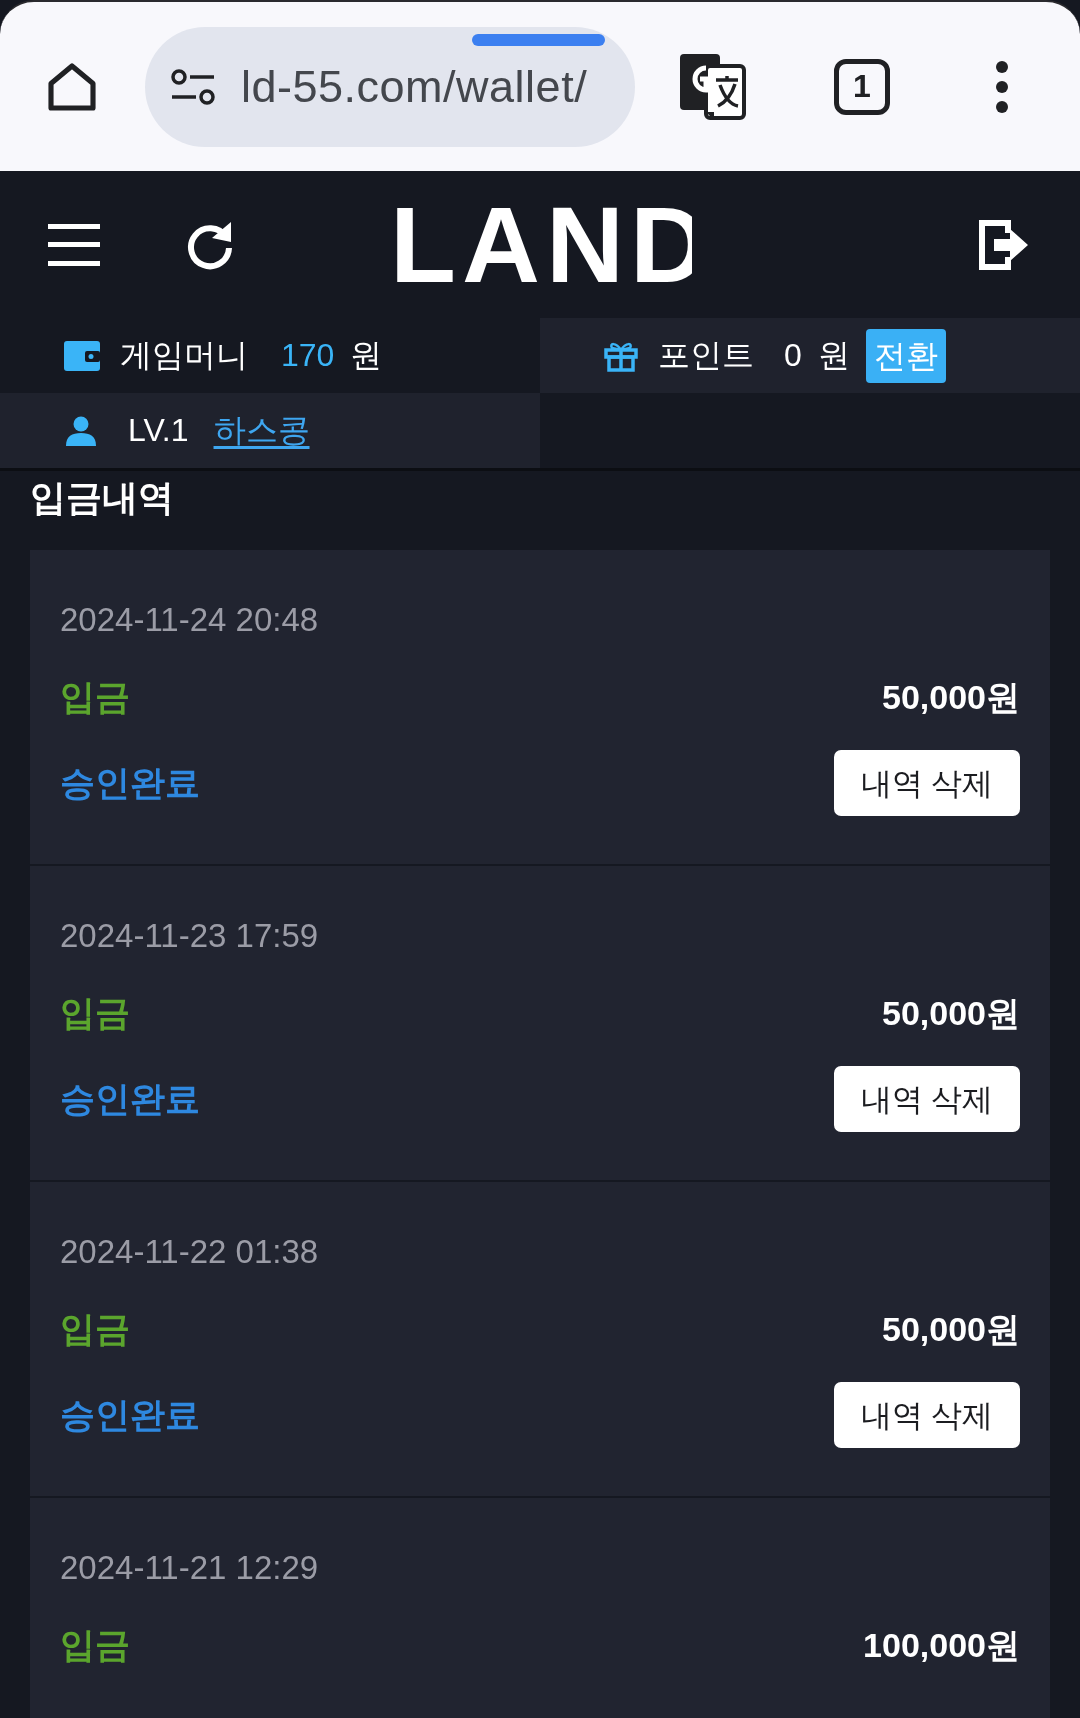 This screenshot has height=1718, width=1080. Describe the element at coordinates (189, 620) in the screenshot. I see `record-datetime: 2024-11-24 20:48` at that location.